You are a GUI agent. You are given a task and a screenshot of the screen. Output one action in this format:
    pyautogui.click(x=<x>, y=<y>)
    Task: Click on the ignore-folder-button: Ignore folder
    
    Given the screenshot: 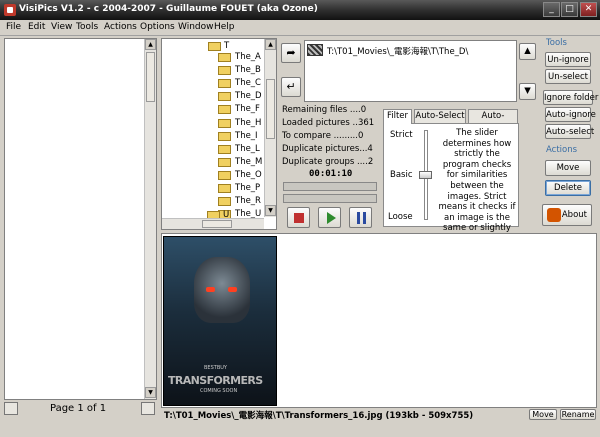 What is the action you would take?
    pyautogui.click(x=570, y=97)
    